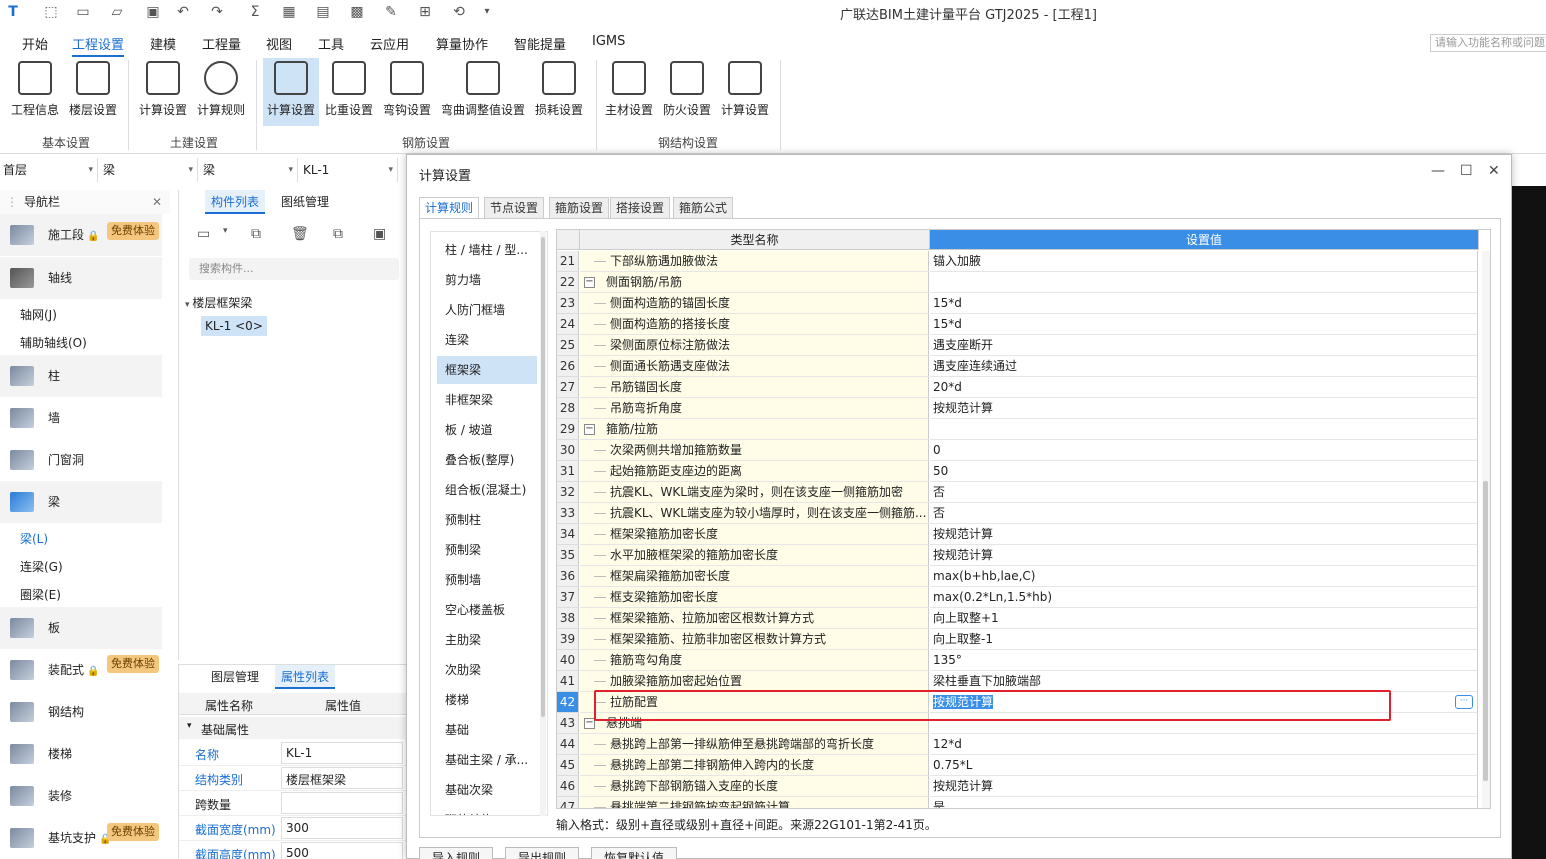 This screenshot has width=1546, height=859. What do you see at coordinates (640, 208) in the screenshot?
I see `tab-lap-settings: 搭接设置` at bounding box center [640, 208].